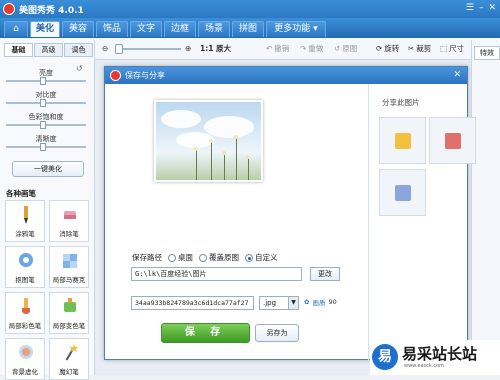 This screenshot has width=500, height=380. I want to click on tab-collage: 拼图, so click(248, 29).